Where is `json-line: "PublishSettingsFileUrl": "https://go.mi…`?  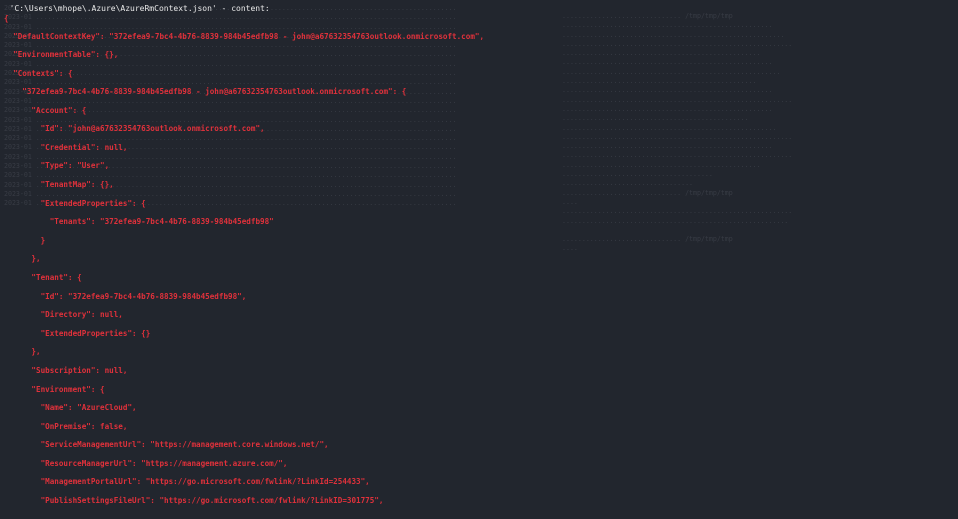
json-line: "PublishSettingsFileUrl": "https://go.mi… is located at coordinates (194, 500).